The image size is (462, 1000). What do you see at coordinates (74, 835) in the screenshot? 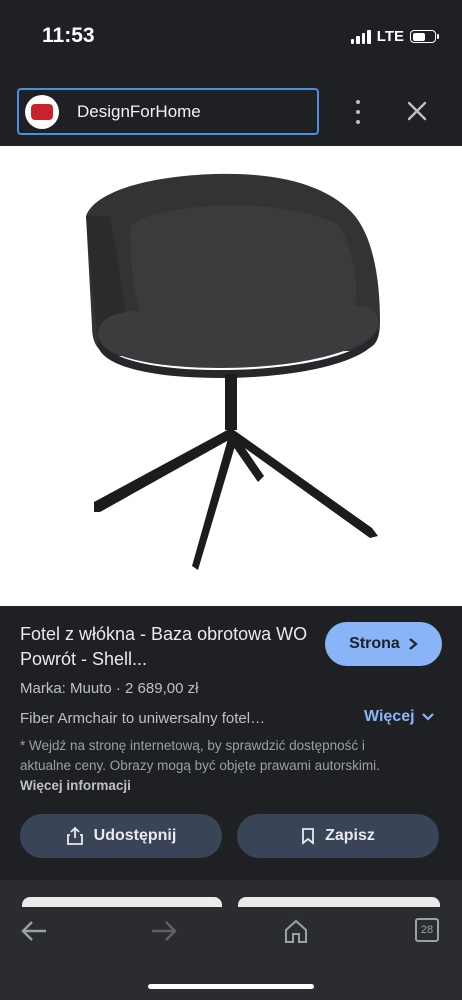
I see `share-icon` at bounding box center [74, 835].